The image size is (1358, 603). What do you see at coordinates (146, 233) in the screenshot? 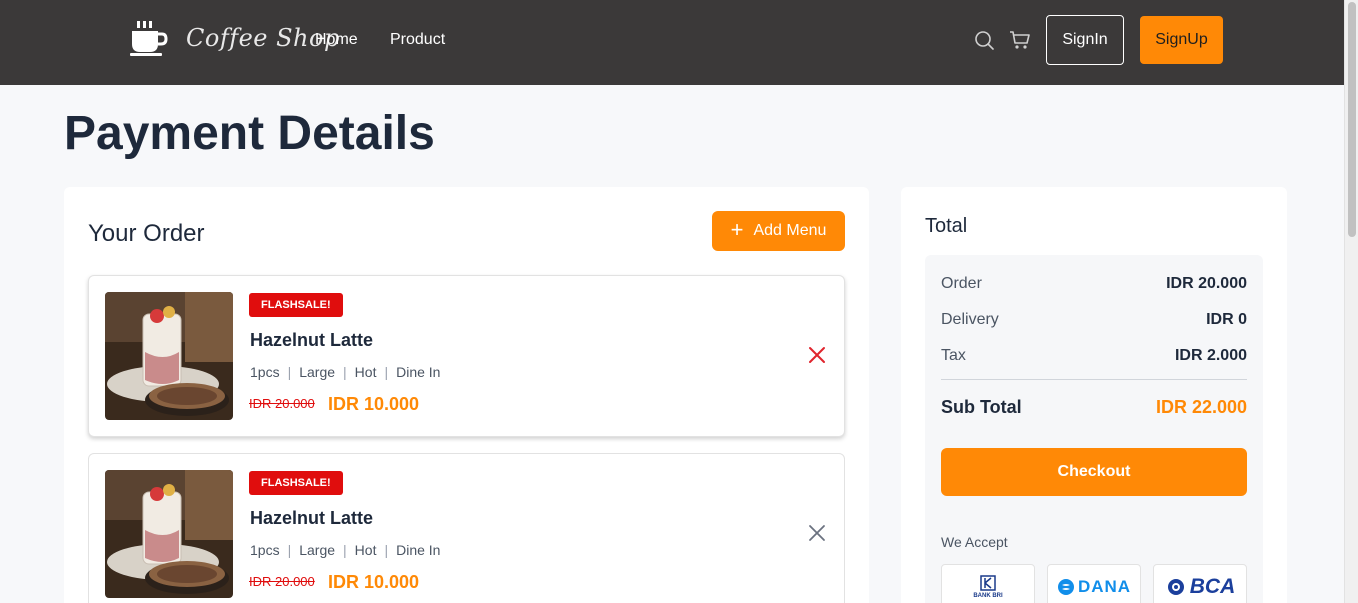
I see `order-section-title: Your Order` at bounding box center [146, 233].